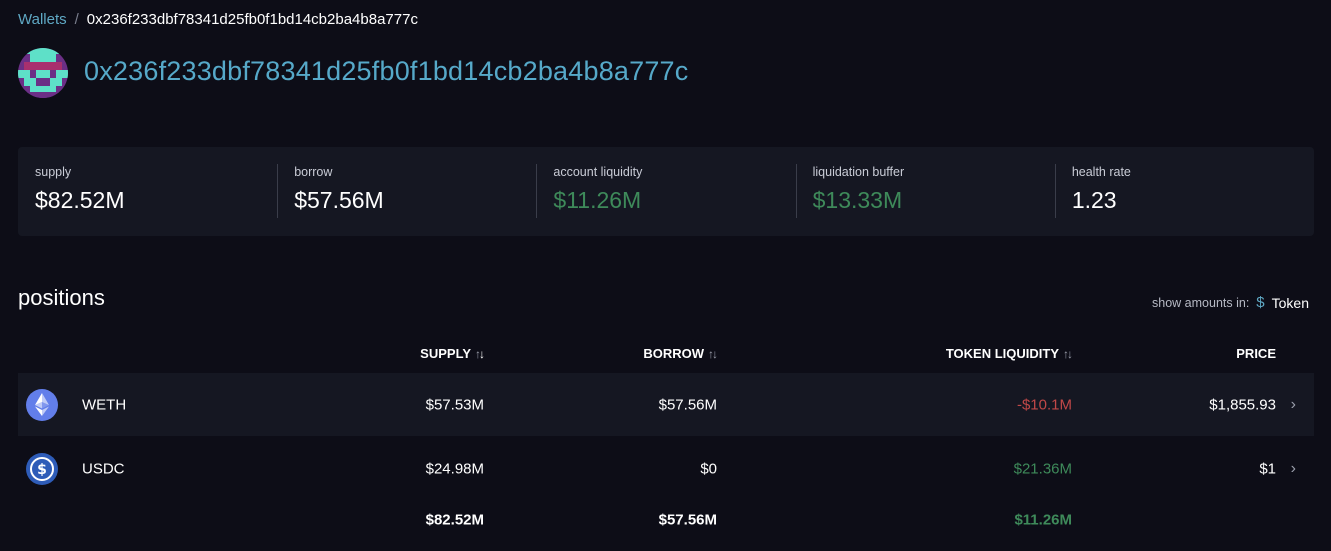 This screenshot has width=1331, height=551. I want to click on stat-account-liquidity-label: account liquidity, so click(598, 172).